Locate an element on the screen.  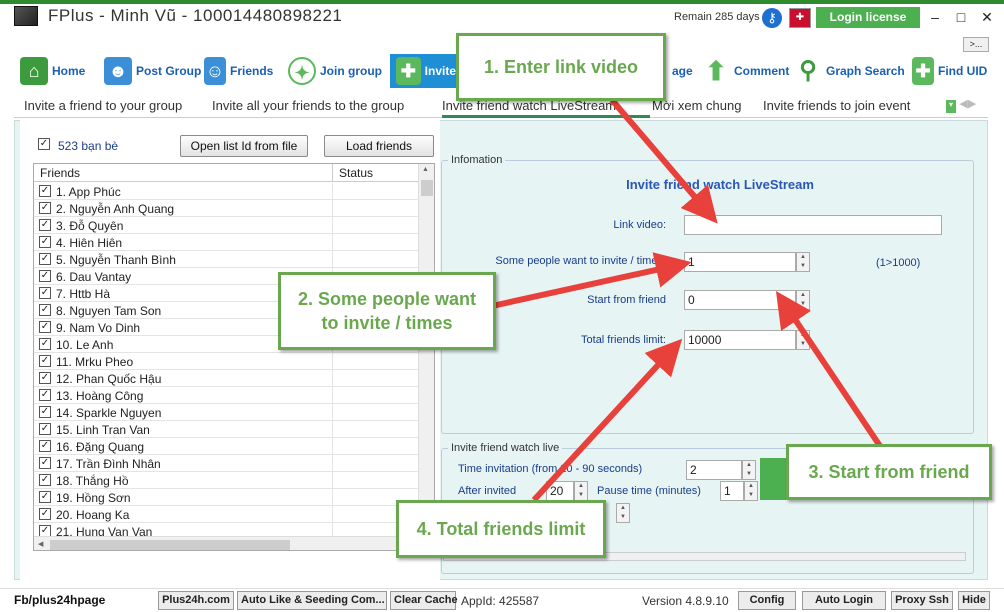
minimize-button: – is located at coordinates (935, 17).